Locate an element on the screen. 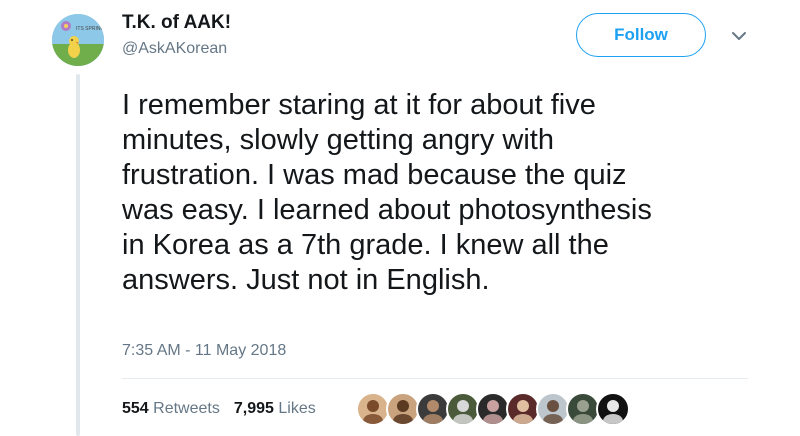 The width and height of the screenshot is (800, 436). retweets-stat: 554 Retweets is located at coordinates (171, 408).